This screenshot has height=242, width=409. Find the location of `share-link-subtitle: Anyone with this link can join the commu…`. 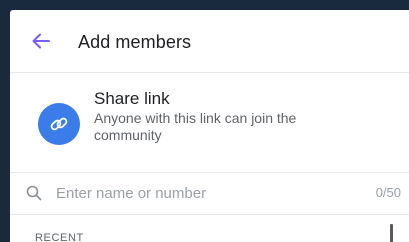

share-link-subtitle: Anyone with this link can join the commu… is located at coordinates (195, 126).